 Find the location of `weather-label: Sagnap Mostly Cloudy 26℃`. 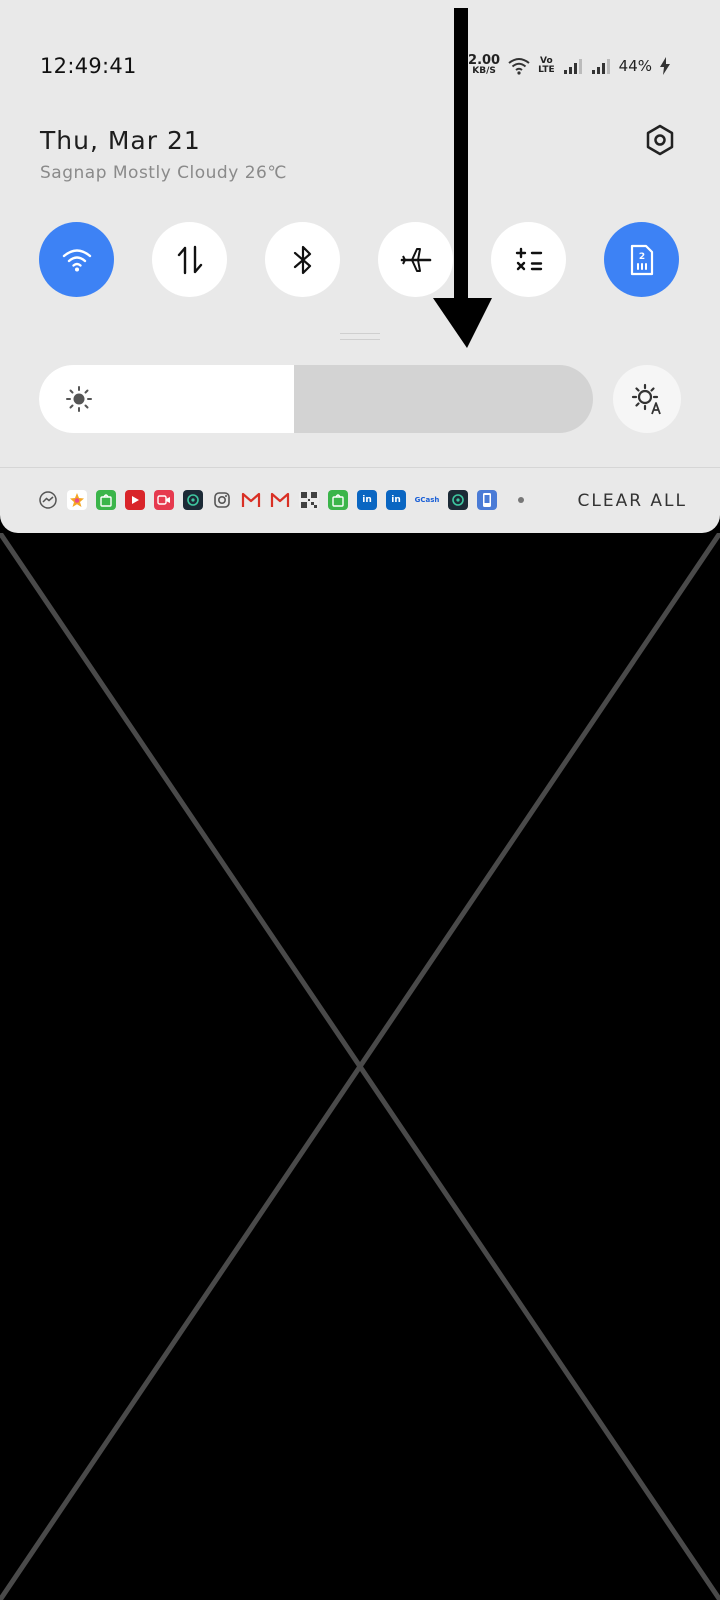

weather-label: Sagnap Mostly Cloudy 26℃ is located at coordinates (163, 173).